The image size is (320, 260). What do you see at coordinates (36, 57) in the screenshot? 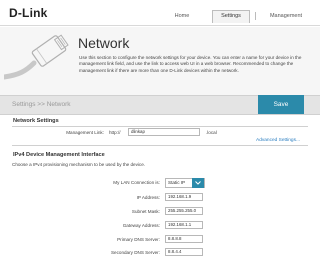
I see `ethernet-cable-icon` at bounding box center [36, 57].